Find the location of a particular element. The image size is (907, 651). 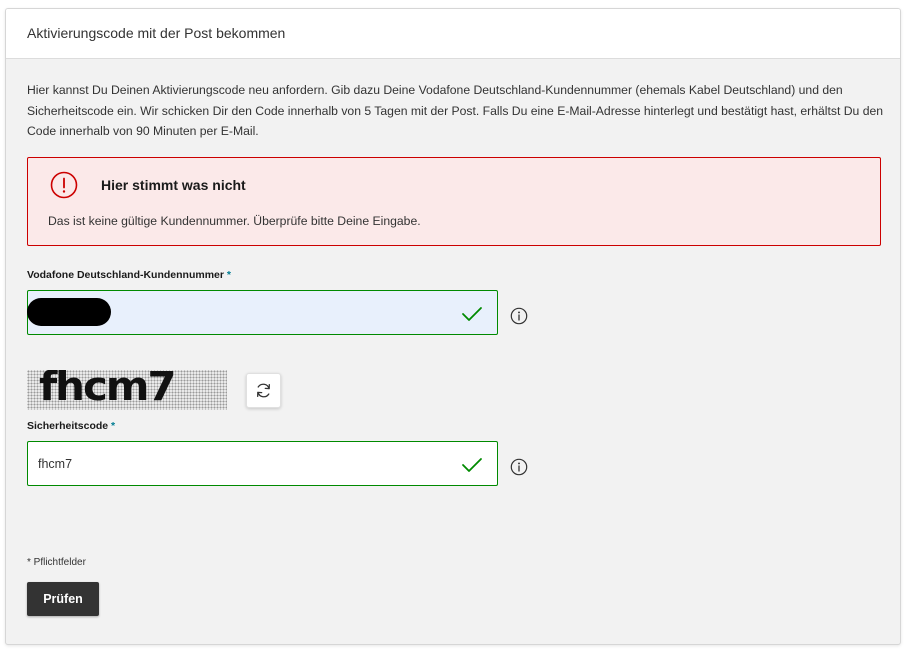

security-code-label: Sicherheitscode * is located at coordinates (71, 426).